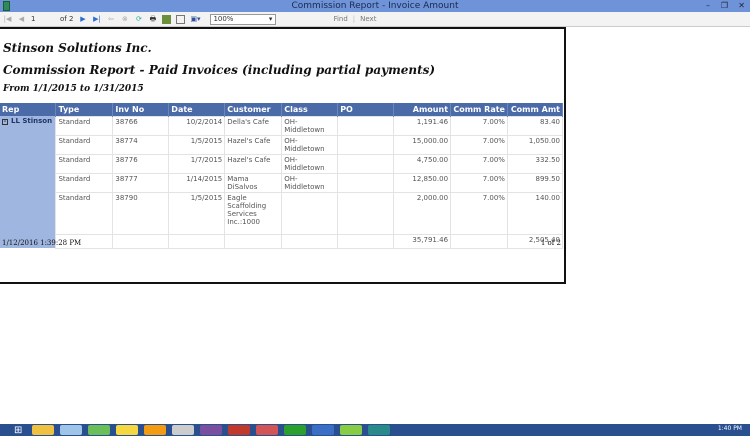  Describe the element at coordinates (141, 144) in the screenshot. I see `cell-inv: 38774` at that location.